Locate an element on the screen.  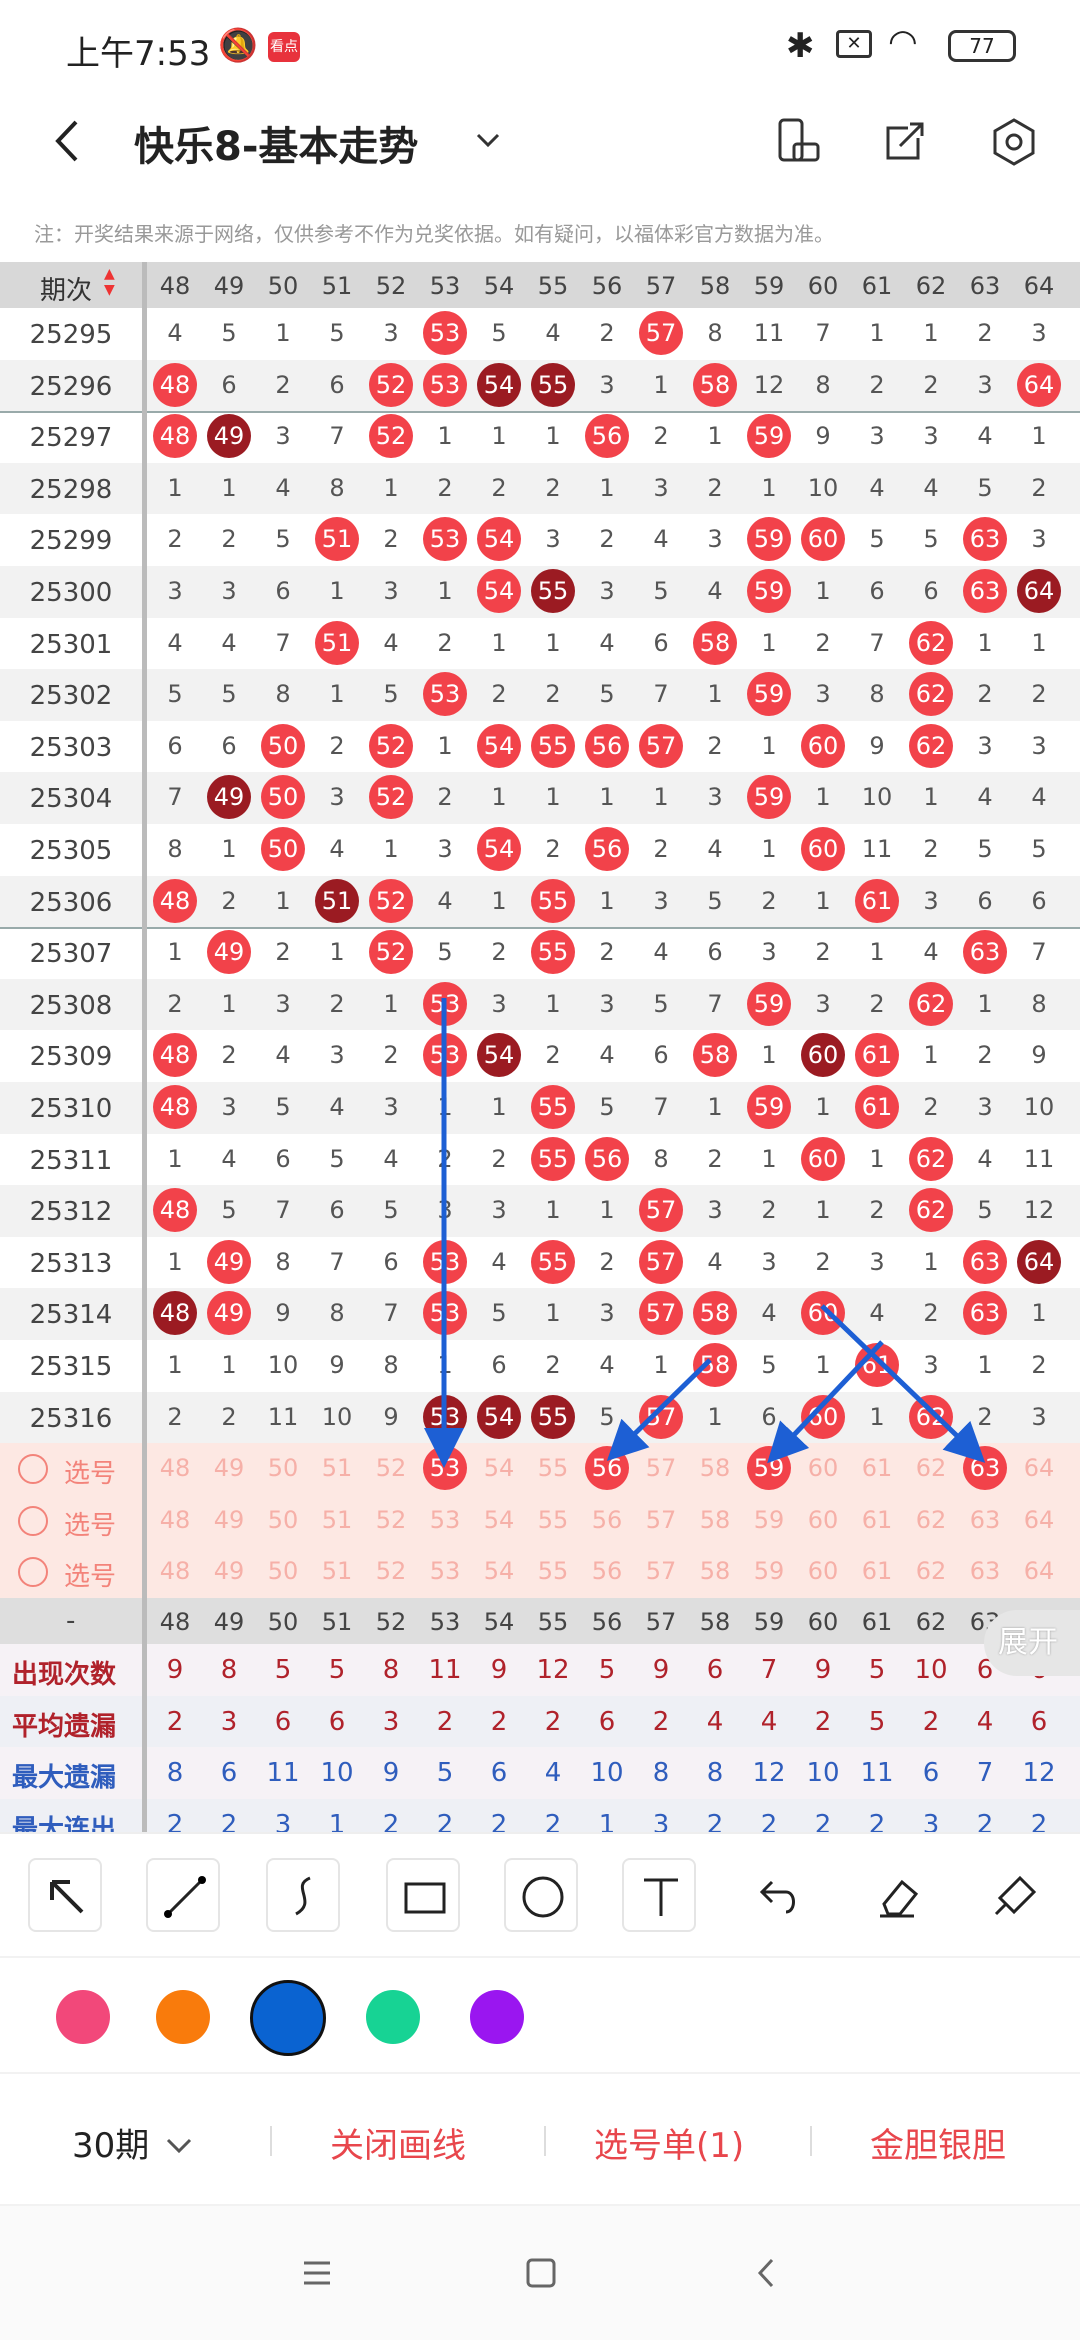
hit-ball: 53 is located at coordinates (445, 1313).